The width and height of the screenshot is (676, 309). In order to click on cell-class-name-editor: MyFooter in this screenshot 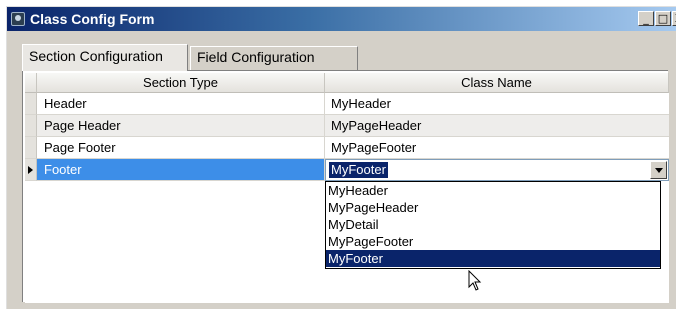, I will do `click(497, 170)`.